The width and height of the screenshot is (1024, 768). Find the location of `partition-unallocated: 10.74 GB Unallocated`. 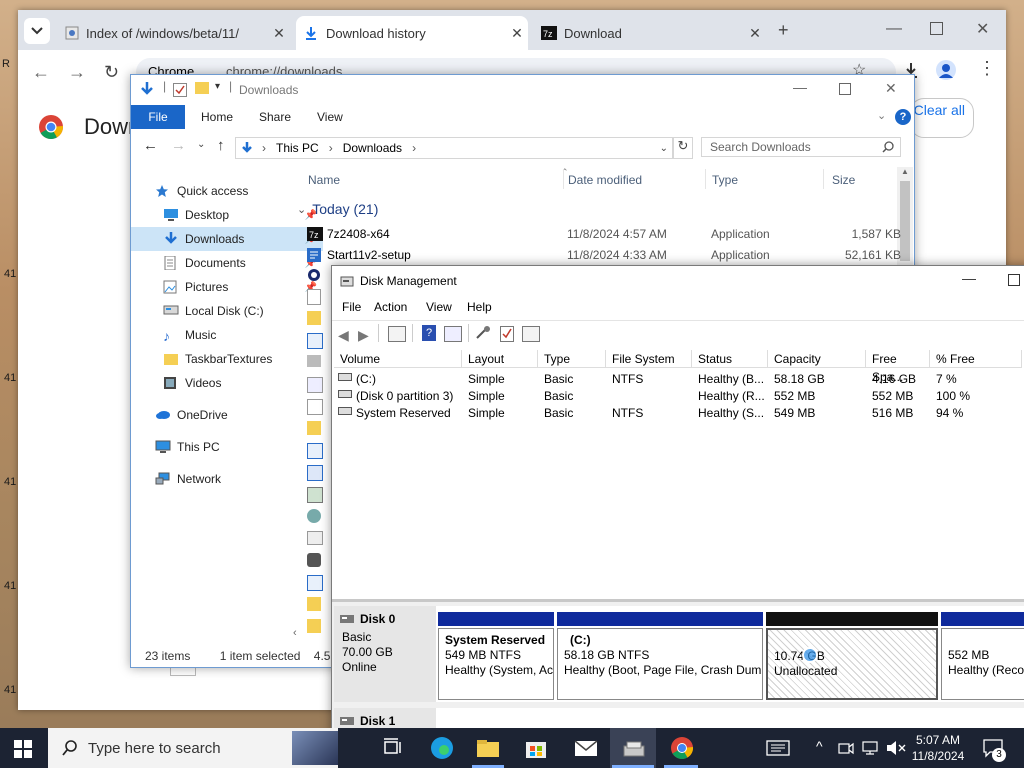

partition-unallocated: 10.74 GB Unallocated is located at coordinates (852, 664).